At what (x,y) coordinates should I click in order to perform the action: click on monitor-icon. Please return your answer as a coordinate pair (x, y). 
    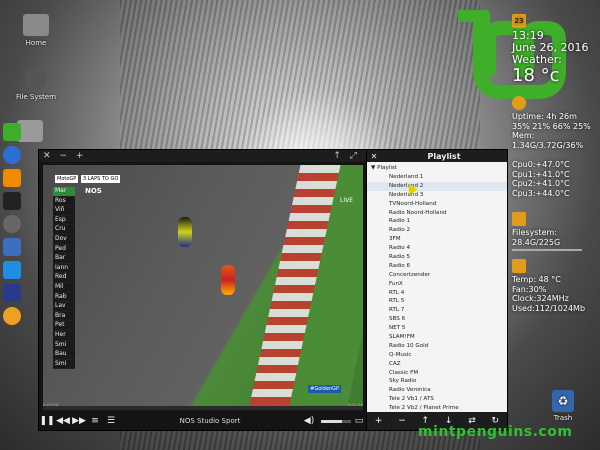
    Looking at the image, I should click on (12, 247).